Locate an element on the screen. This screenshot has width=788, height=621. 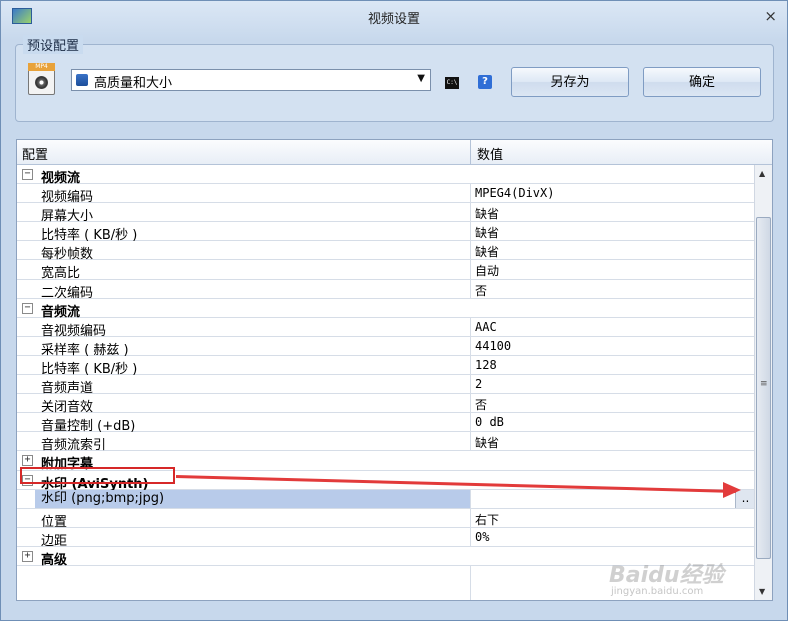
preset-select-value: 高质量和大小 is located at coordinates (133, 83).